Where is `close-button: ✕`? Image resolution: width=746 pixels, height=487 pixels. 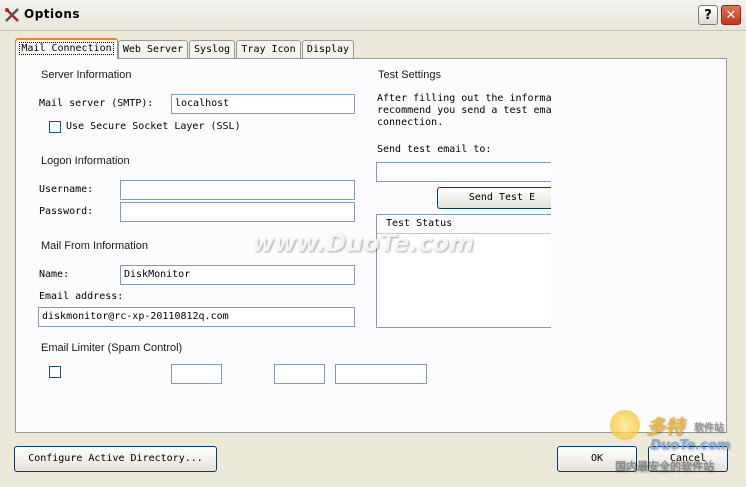 close-button: ✕ is located at coordinates (731, 15).